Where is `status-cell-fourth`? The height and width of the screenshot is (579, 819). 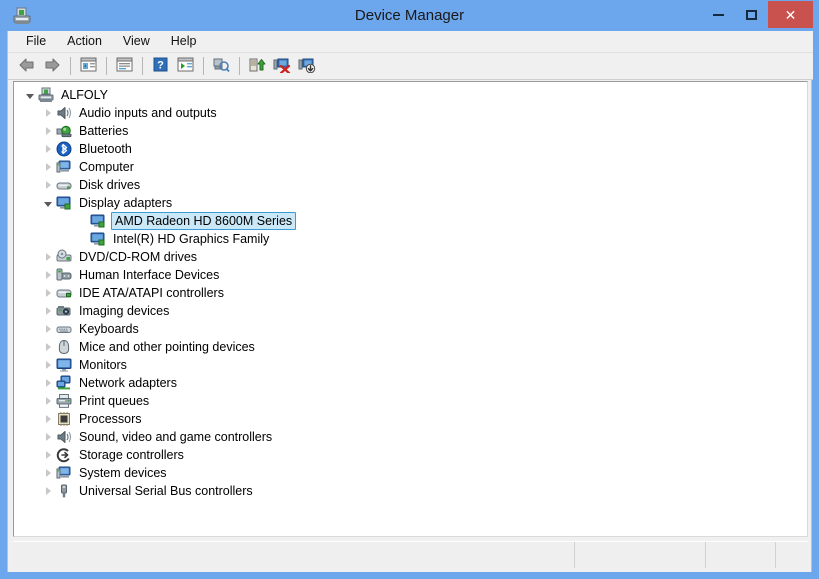 status-cell-fourth is located at coordinates (792, 555).